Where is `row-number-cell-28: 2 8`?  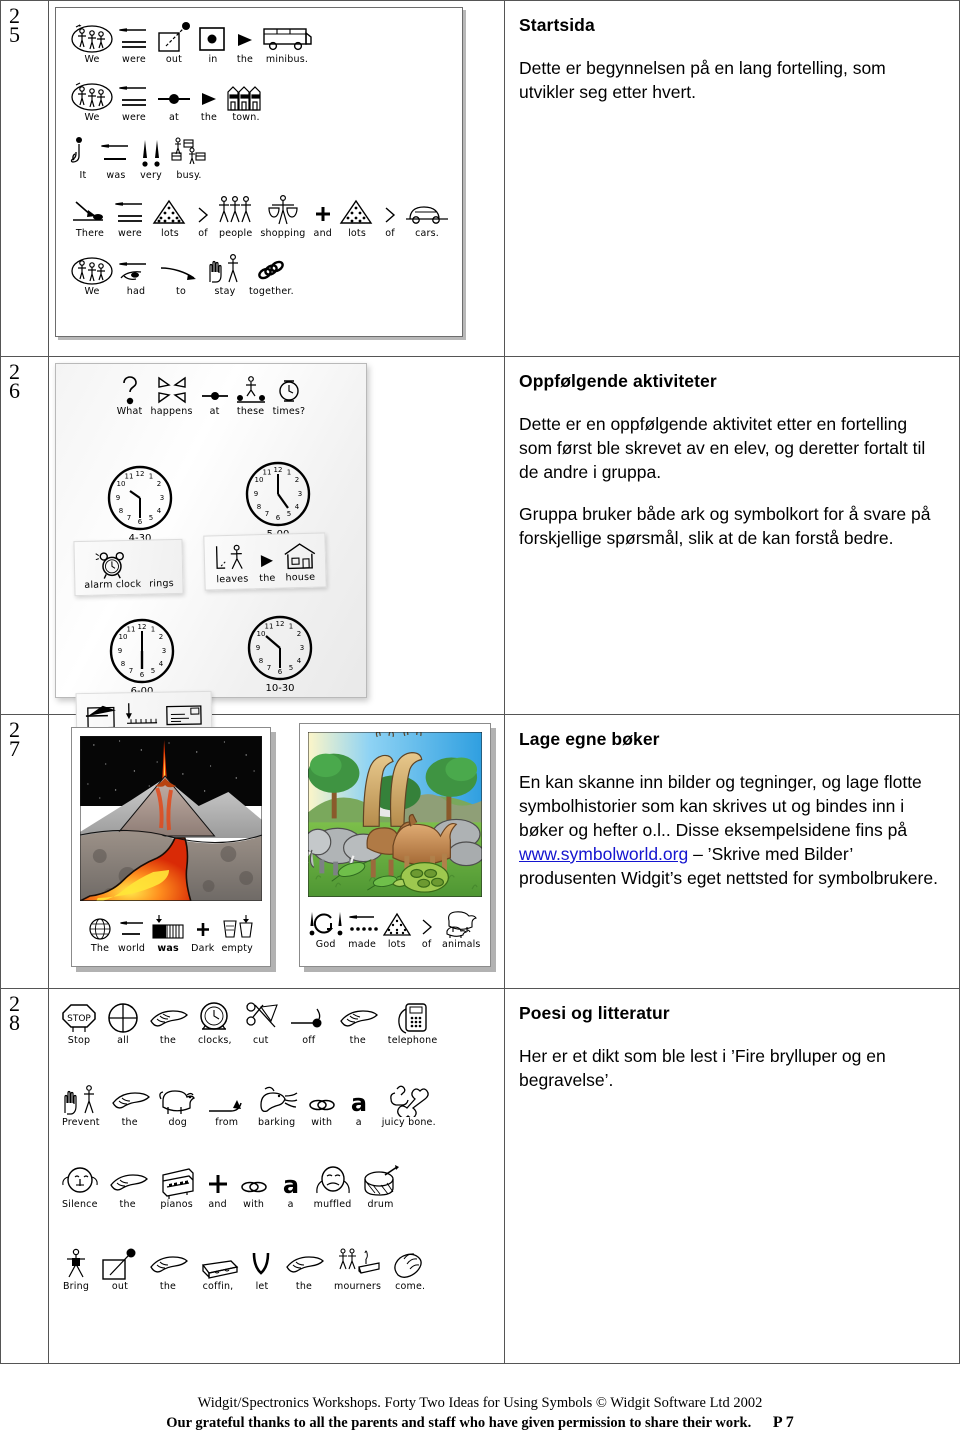
row-number-cell-28: 2 8 is located at coordinates (24, 1176).